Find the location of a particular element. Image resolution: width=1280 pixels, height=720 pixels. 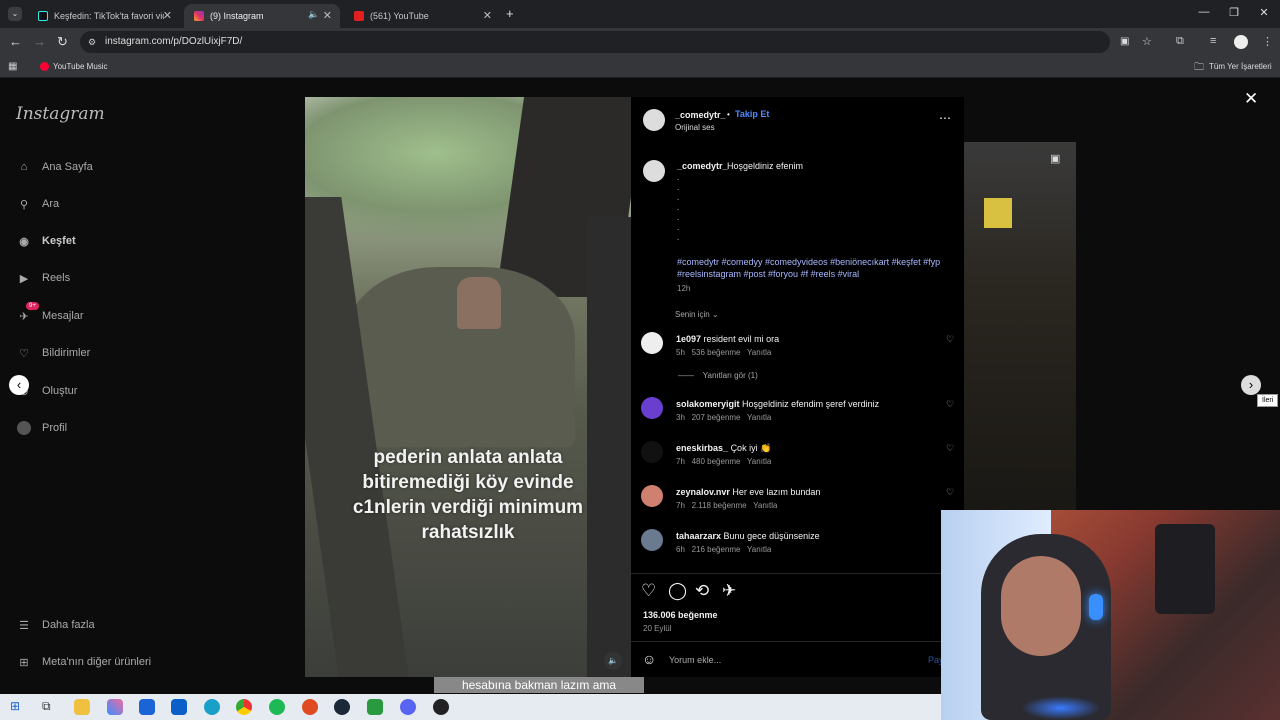

nav-explore: ◉ Keşfet is located at coordinates (45, 241).